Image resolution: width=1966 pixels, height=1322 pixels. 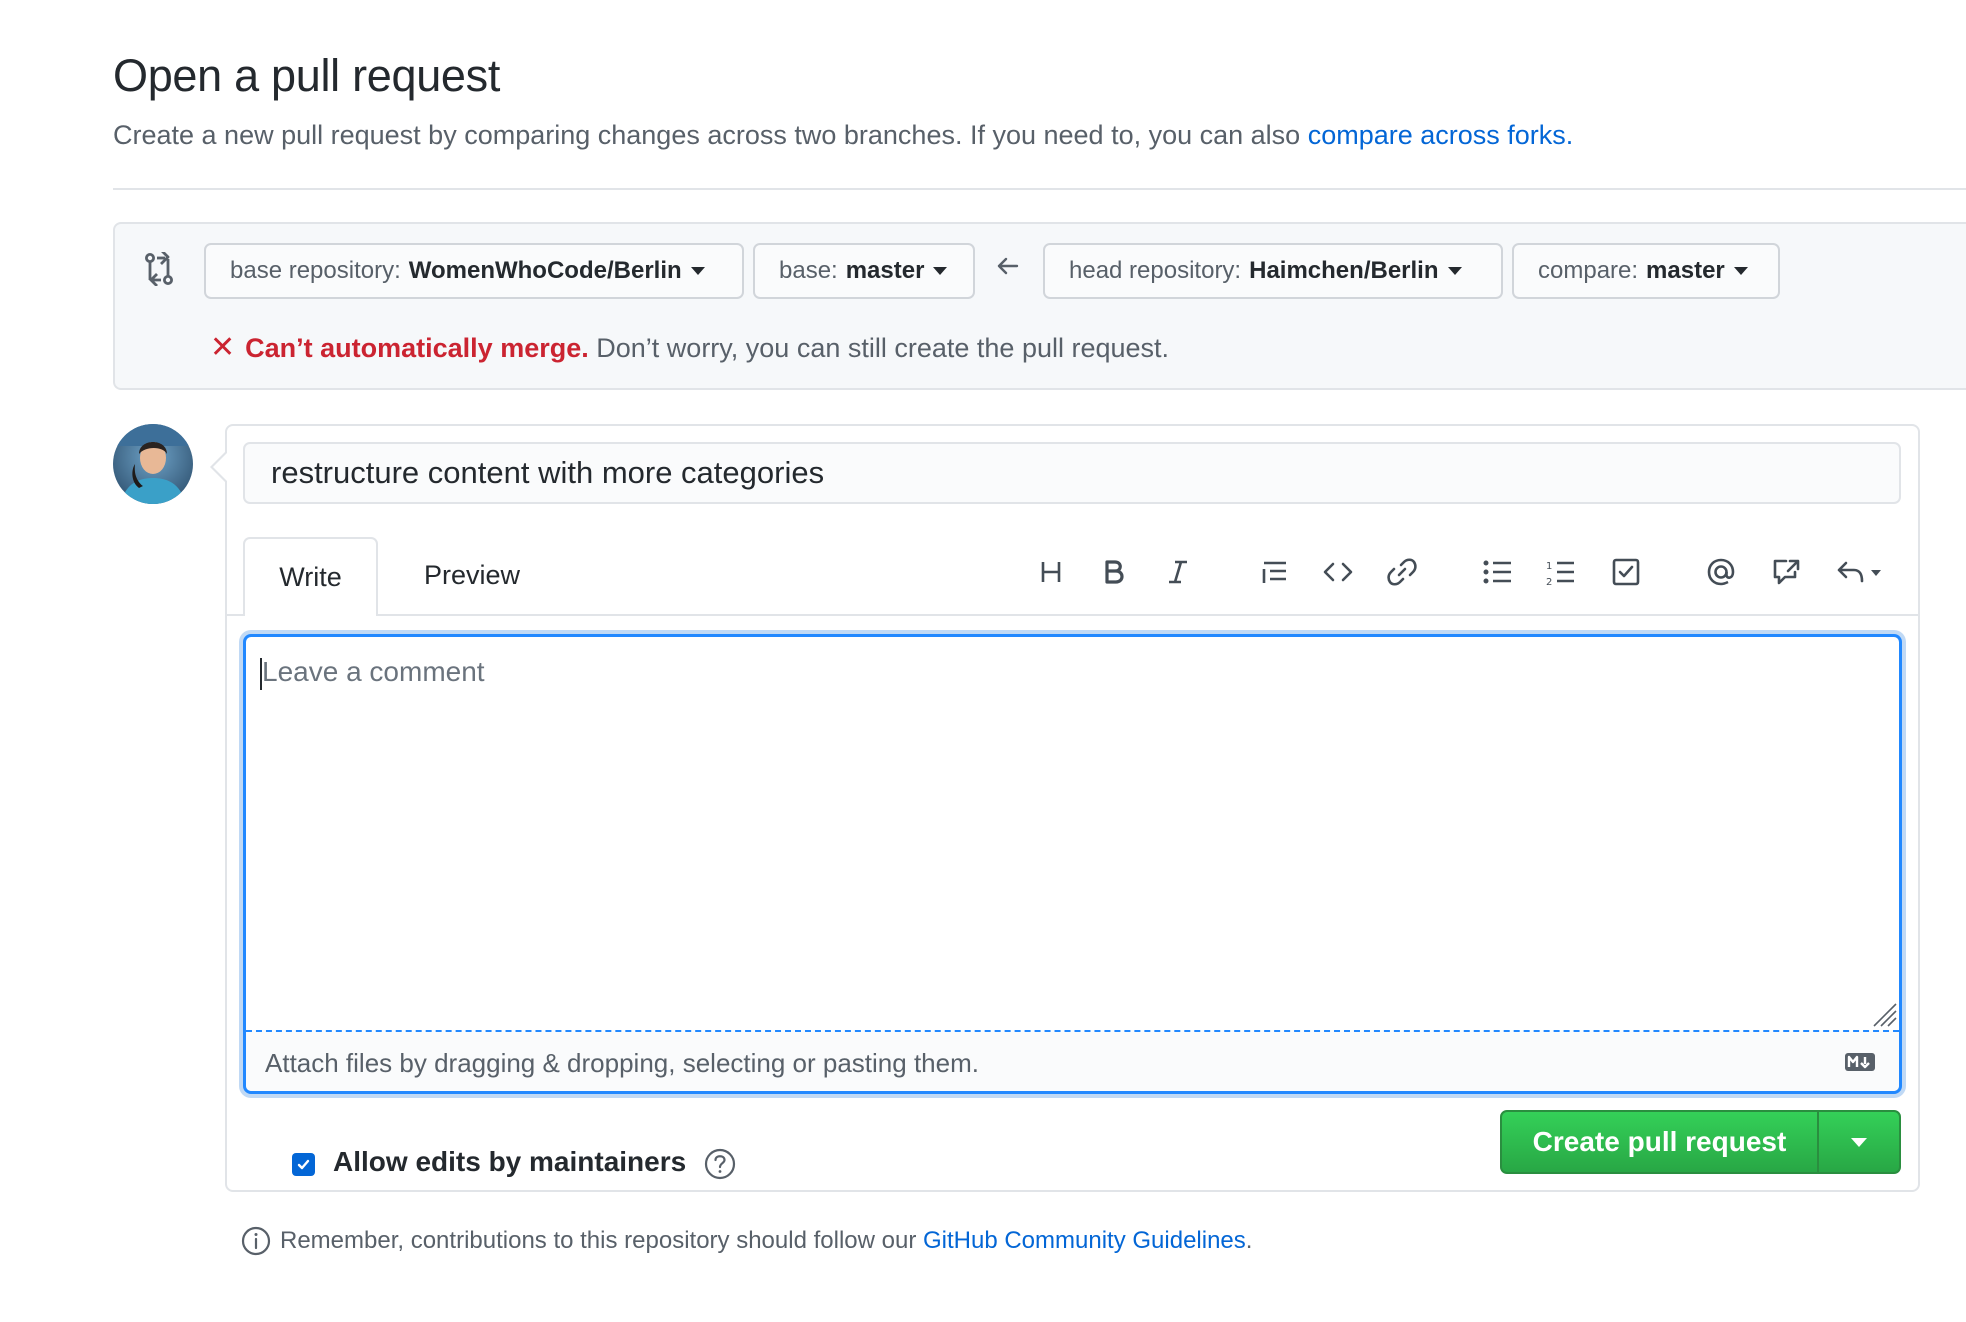 What do you see at coordinates (1155, 270) in the screenshot?
I see `head-repo-label: head repository:` at bounding box center [1155, 270].